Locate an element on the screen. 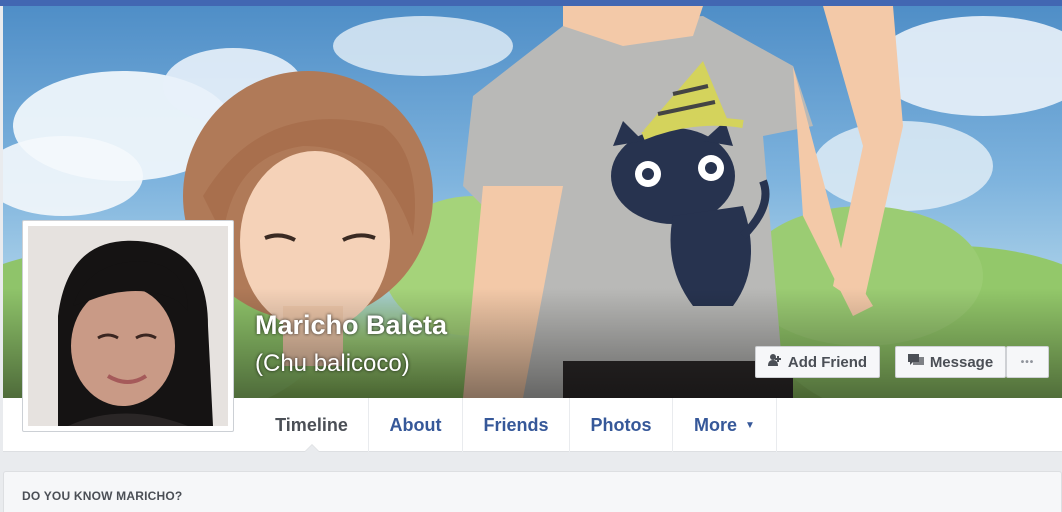 This screenshot has width=1062, height=512. tab-photos-label: Photos is located at coordinates (621, 424).